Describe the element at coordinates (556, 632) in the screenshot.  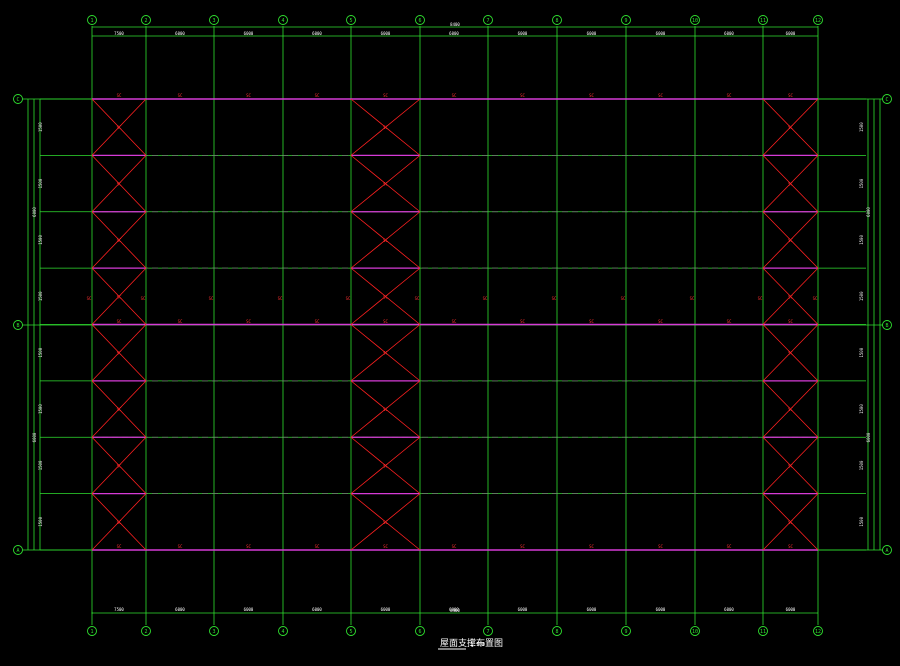
I see `column-bubble-bottom-text: 8` at that location.